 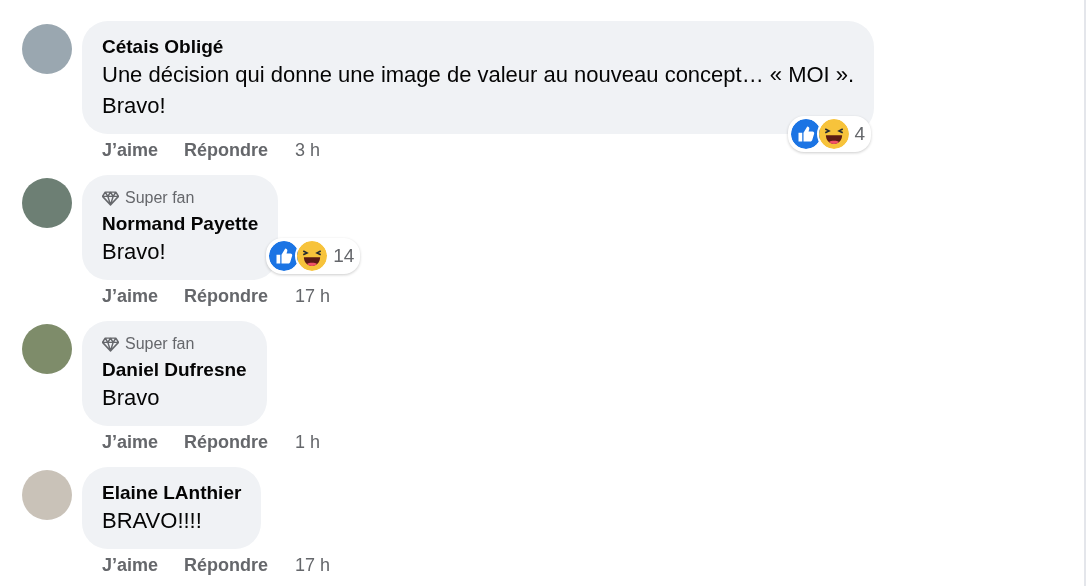 I want to click on comment-text: Bravo, so click(x=131, y=398).